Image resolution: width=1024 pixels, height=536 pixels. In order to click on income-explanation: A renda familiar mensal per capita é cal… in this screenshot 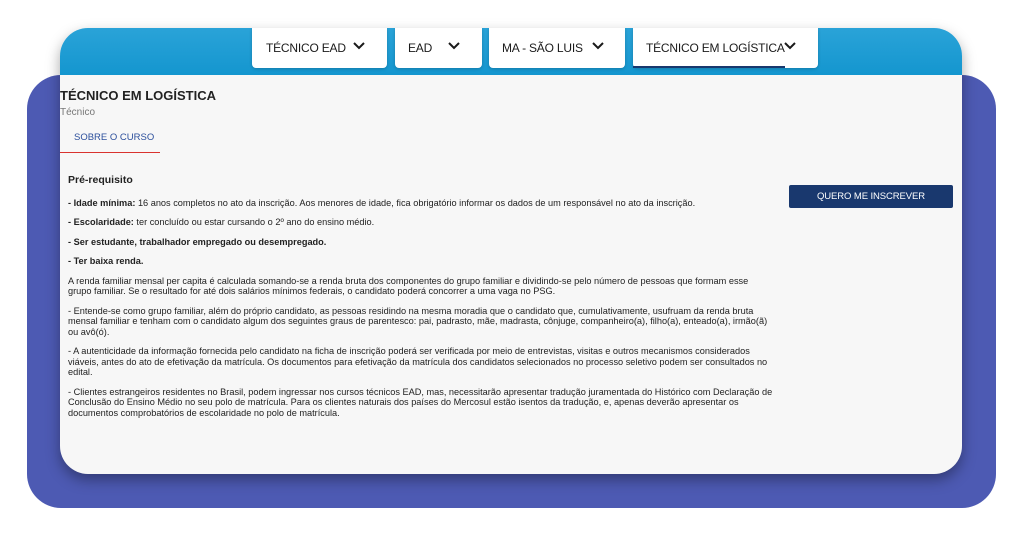, I will do `click(408, 286)`.